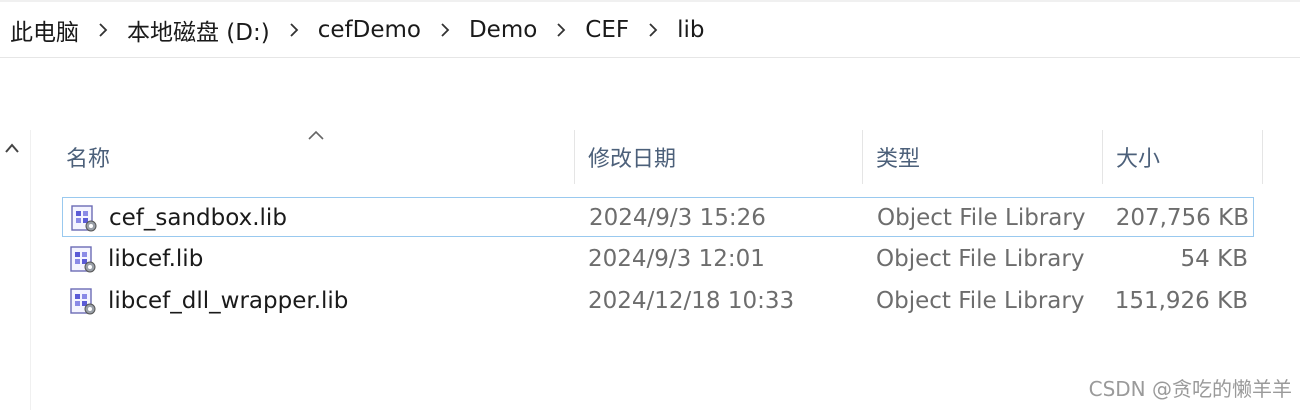 This screenshot has width=1300, height=410. I want to click on column-header-modified: 修改日期, so click(725, 157).